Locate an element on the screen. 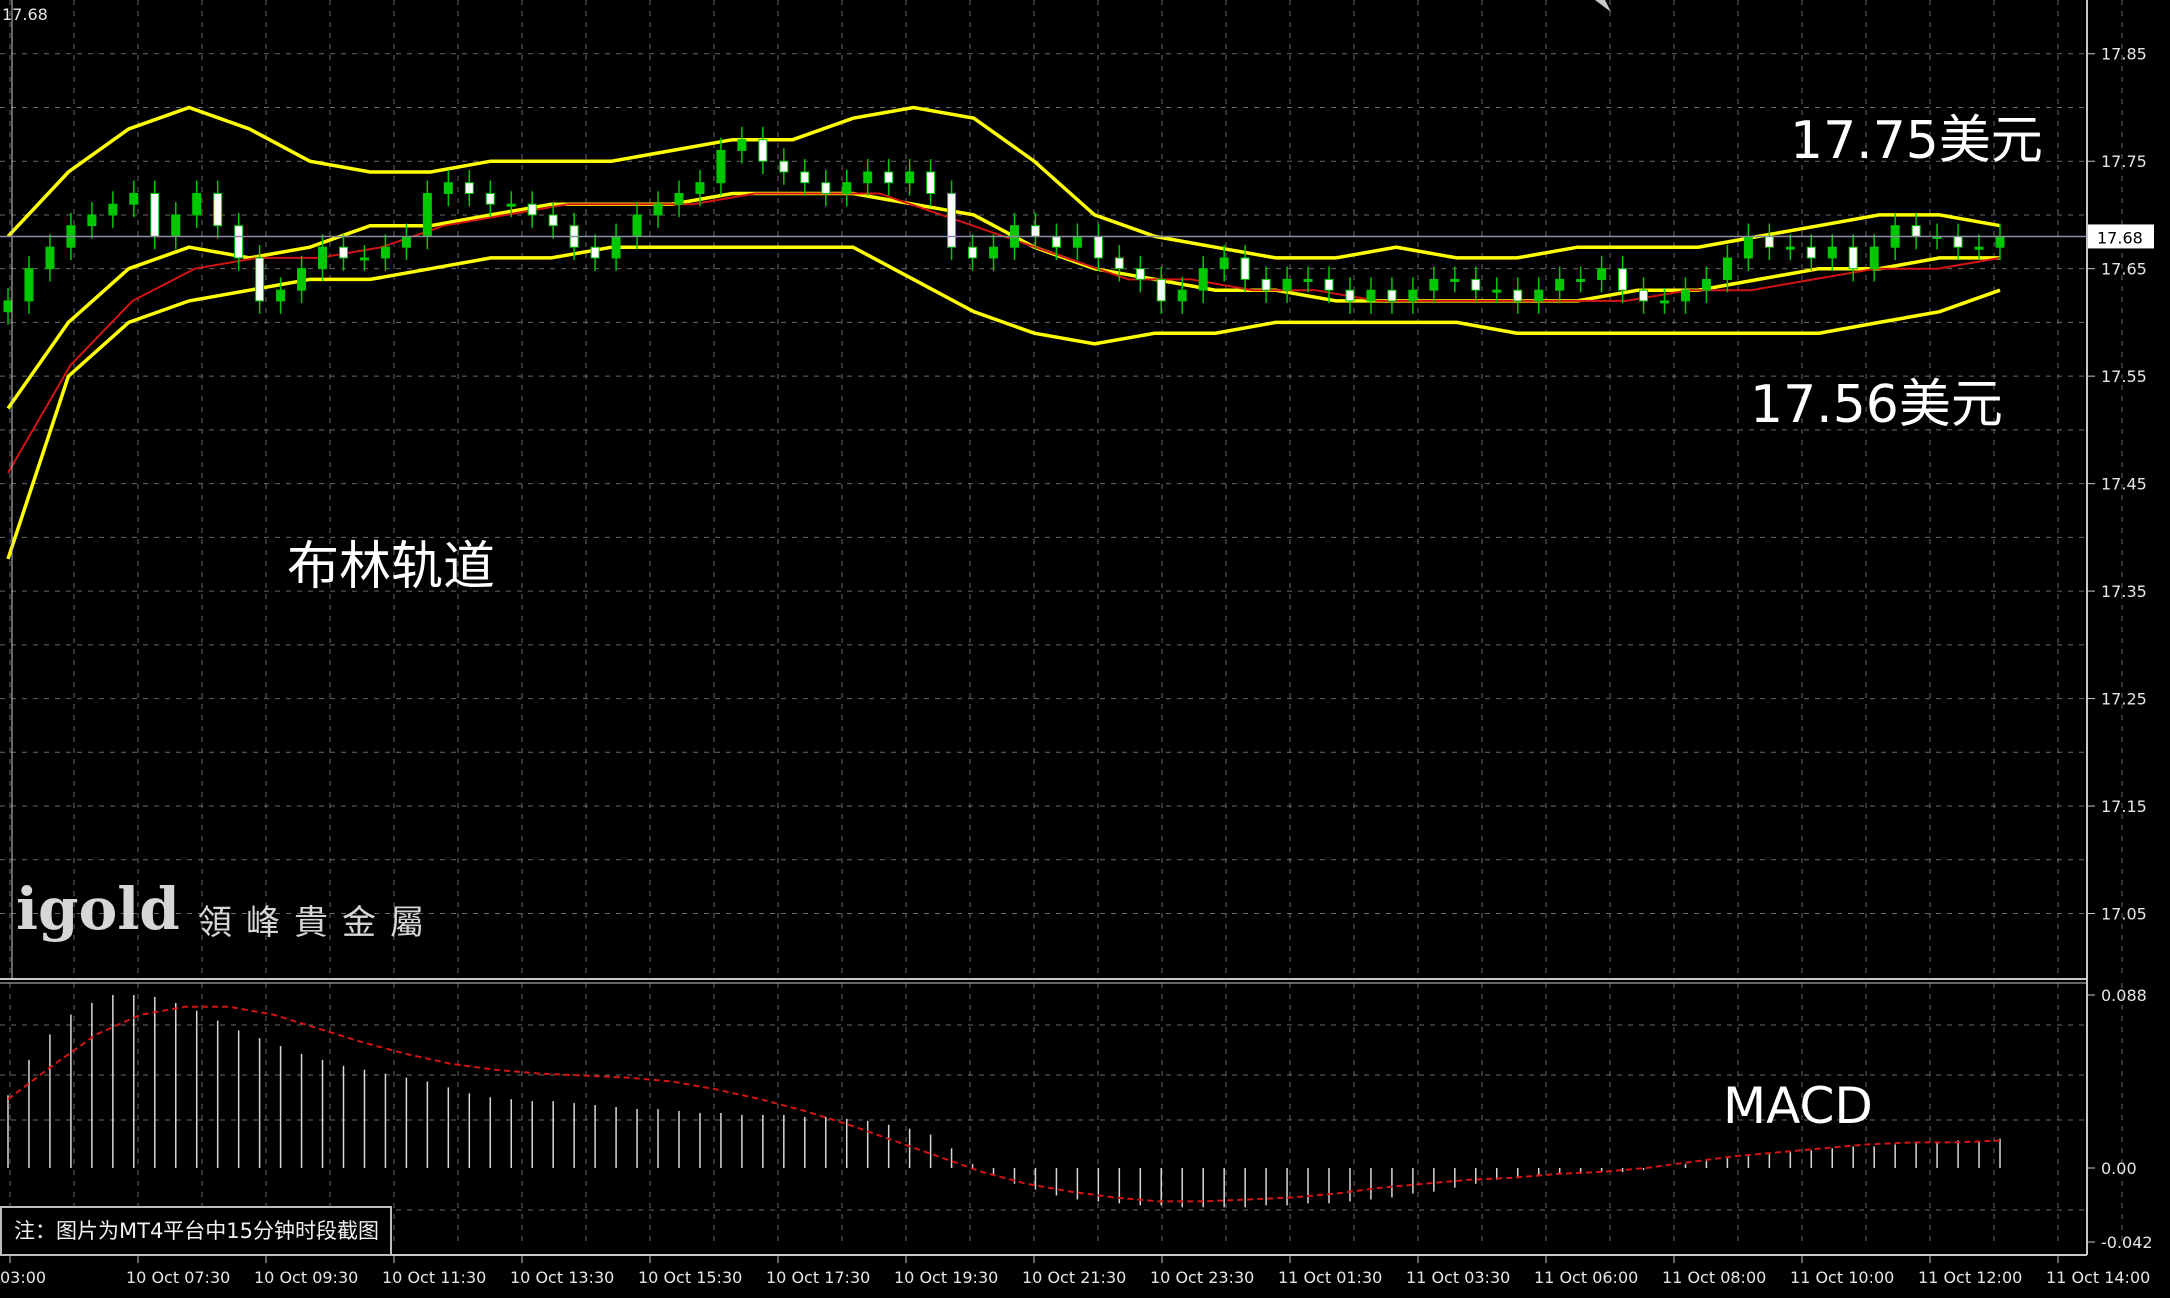  y-tick-label: 17.75 is located at coordinates (2124, 161).